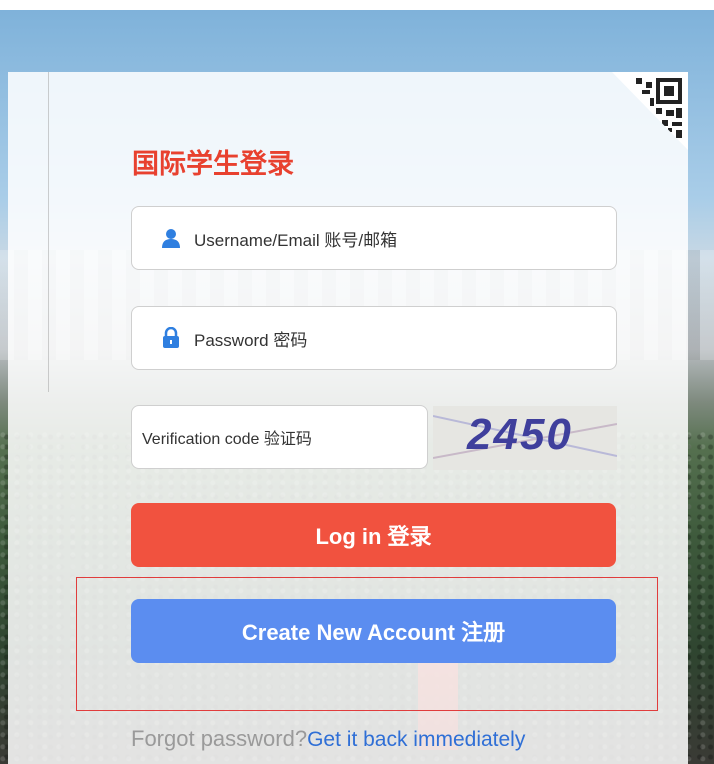 The height and width of the screenshot is (764, 714). What do you see at coordinates (171, 238) in the screenshot?
I see `user-icon` at bounding box center [171, 238].